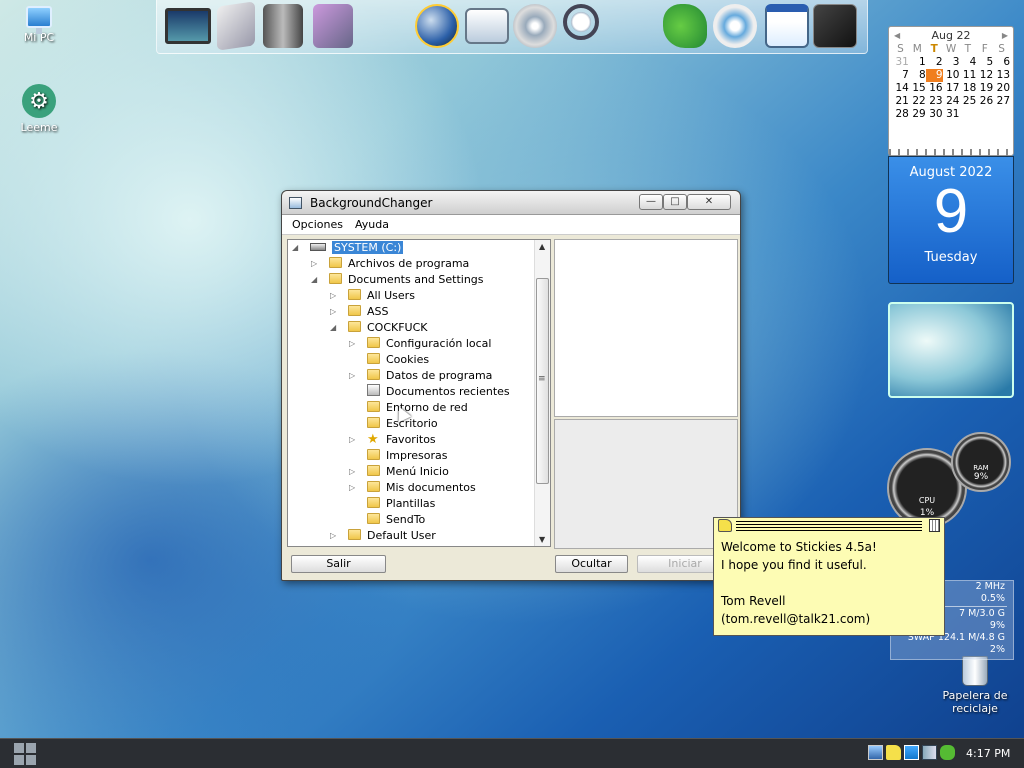 Image resolution: width=1024 pixels, height=768 pixels. What do you see at coordinates (401, 504) in the screenshot?
I see `tree-item: Plantillas` at bounding box center [401, 504].